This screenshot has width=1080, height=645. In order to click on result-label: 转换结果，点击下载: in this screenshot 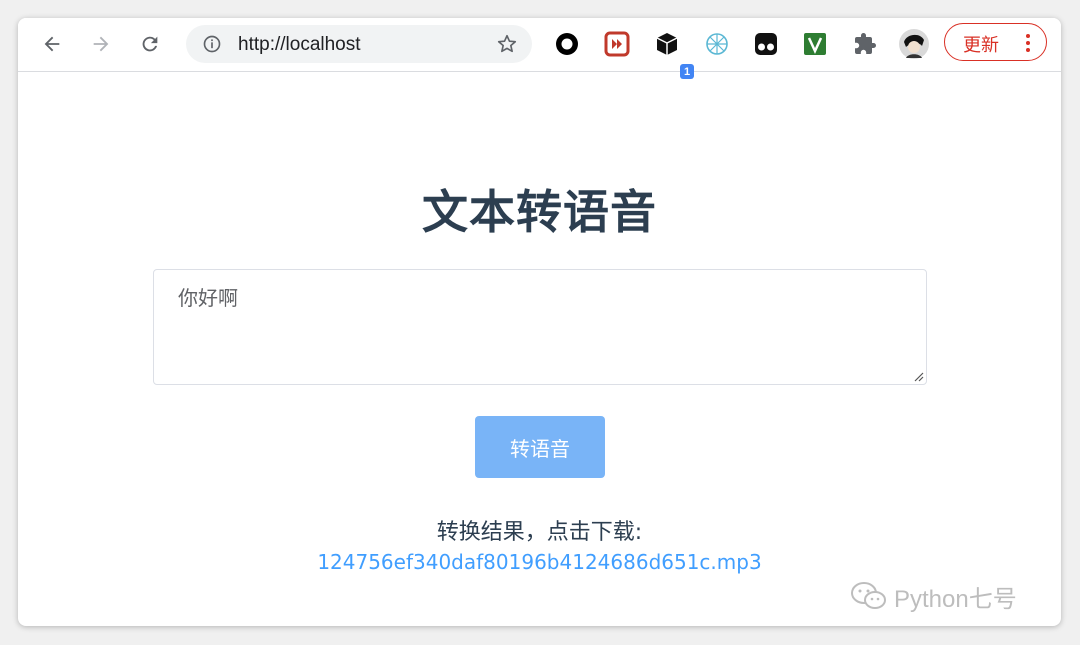, I will do `click(539, 532)`.